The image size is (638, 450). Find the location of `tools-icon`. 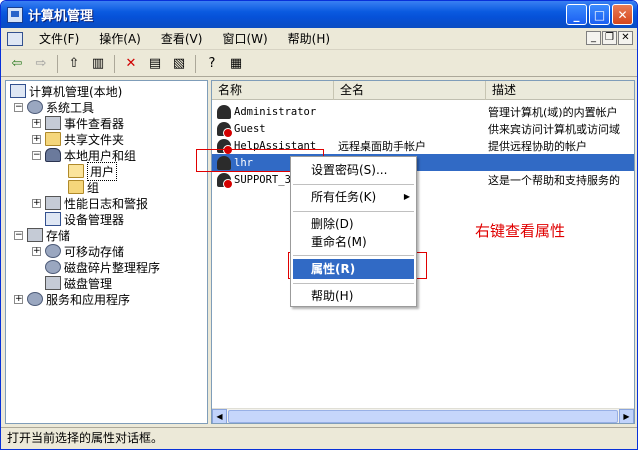

tools-icon is located at coordinates (35, 107).